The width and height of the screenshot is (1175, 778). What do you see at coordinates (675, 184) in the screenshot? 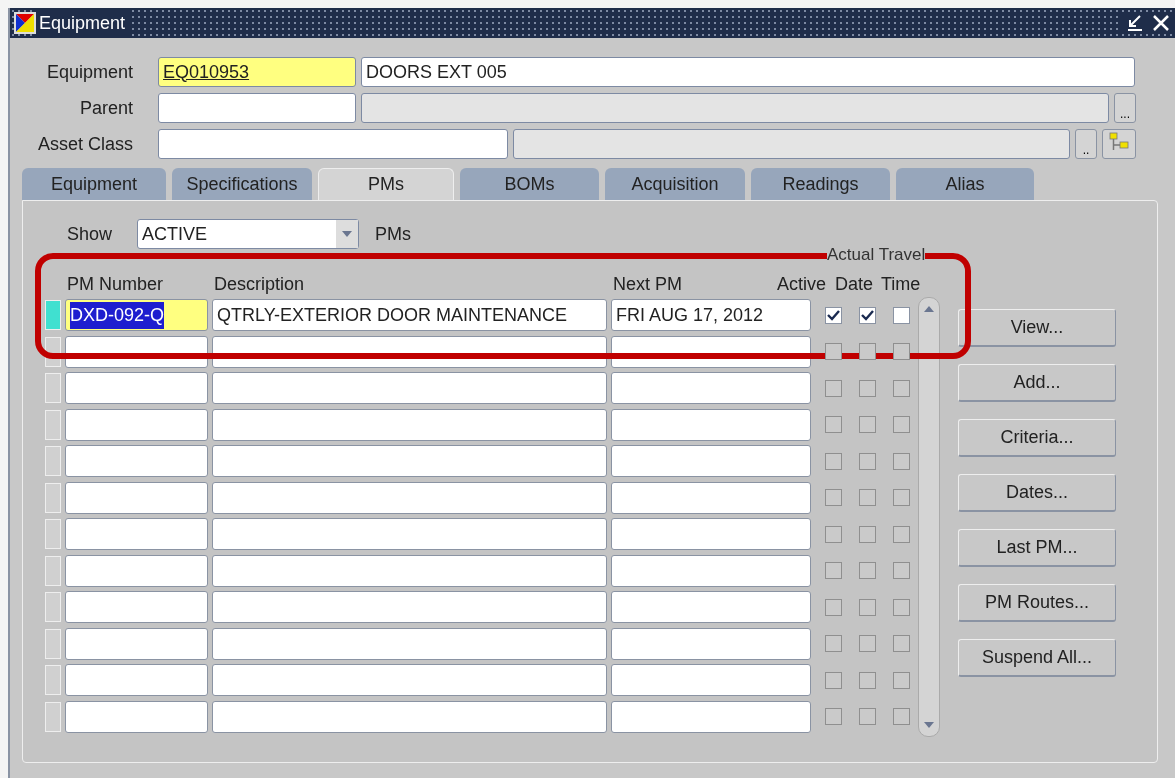
I see `tab: Acquisition` at bounding box center [675, 184].